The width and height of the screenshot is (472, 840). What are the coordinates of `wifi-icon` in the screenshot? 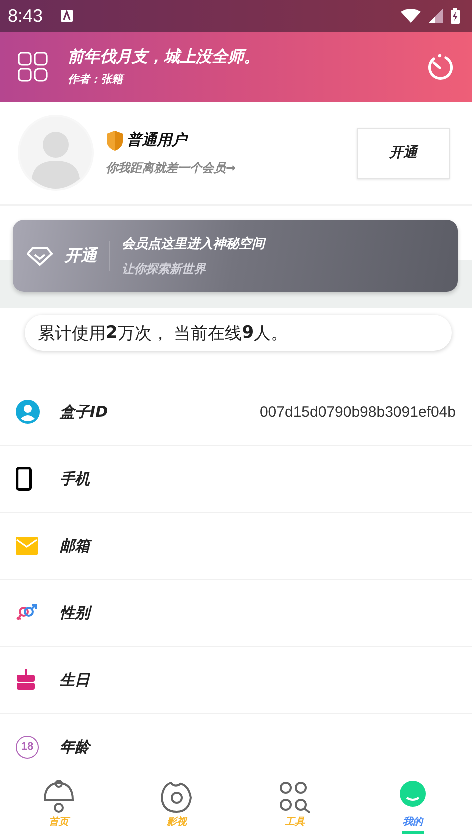 It's located at (411, 16).